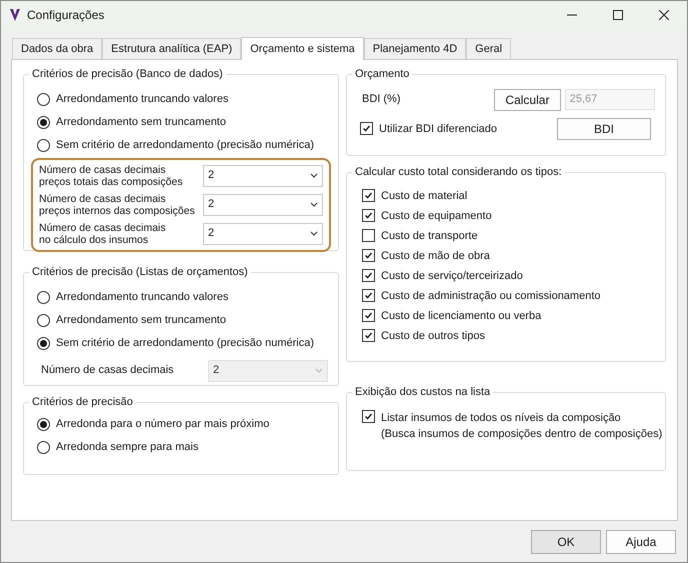 The image size is (688, 563). What do you see at coordinates (302, 48) in the screenshot?
I see `tab: Orçamento e sistema` at bounding box center [302, 48].